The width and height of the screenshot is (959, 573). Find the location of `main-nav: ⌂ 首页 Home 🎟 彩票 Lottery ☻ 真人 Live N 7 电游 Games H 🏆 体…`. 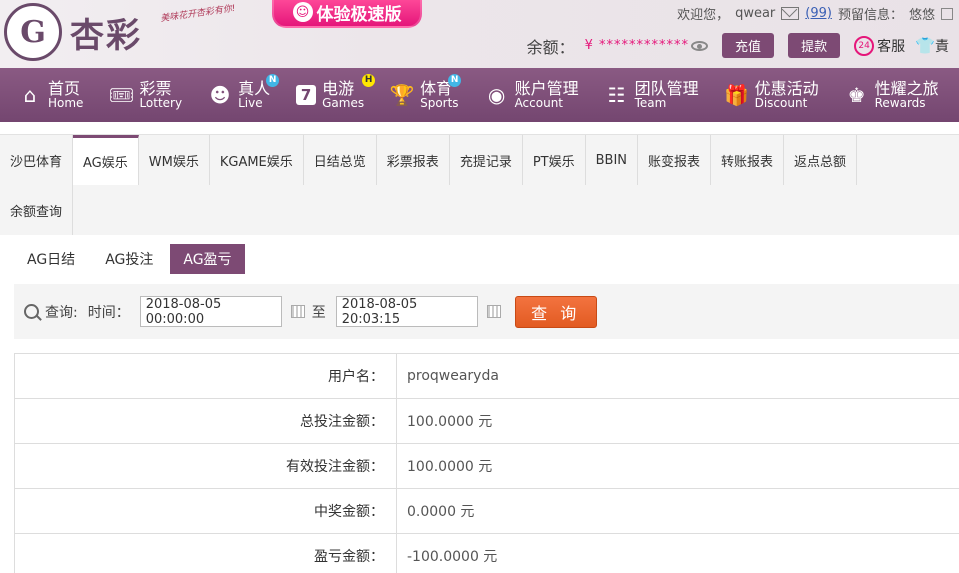

main-nav: ⌂ 首页 Home 🎟 彩票 Lottery ☻ 真人 Live N 7 电游 Games H 🏆 体… is located at coordinates (479, 95).